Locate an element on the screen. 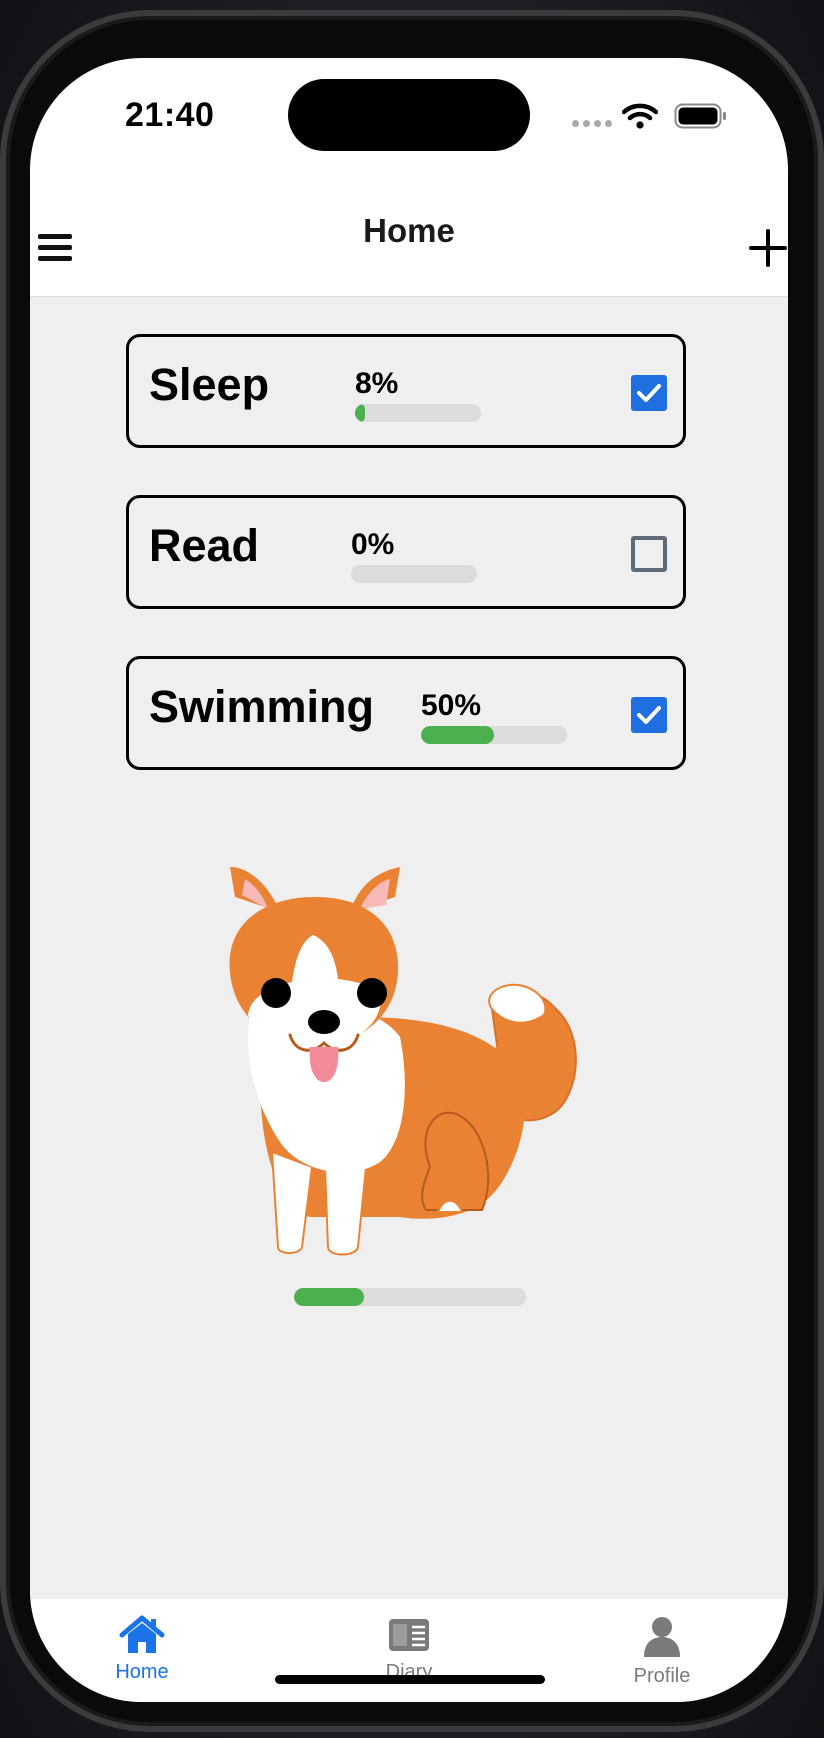 The height and width of the screenshot is (1738, 824). navigation-bar: Home is located at coordinates (409, 242).